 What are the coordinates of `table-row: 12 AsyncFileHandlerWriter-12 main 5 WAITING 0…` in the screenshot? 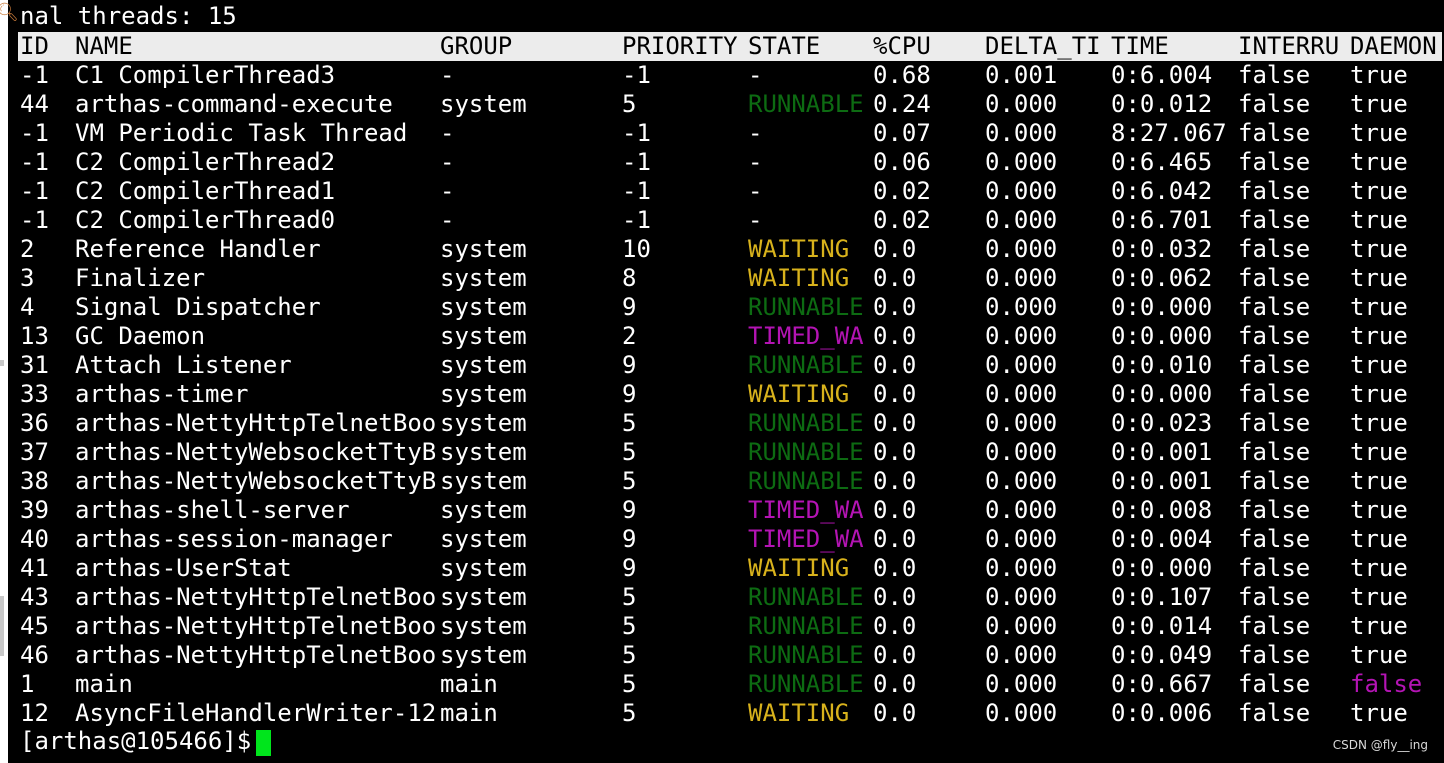 It's located at (732, 713).